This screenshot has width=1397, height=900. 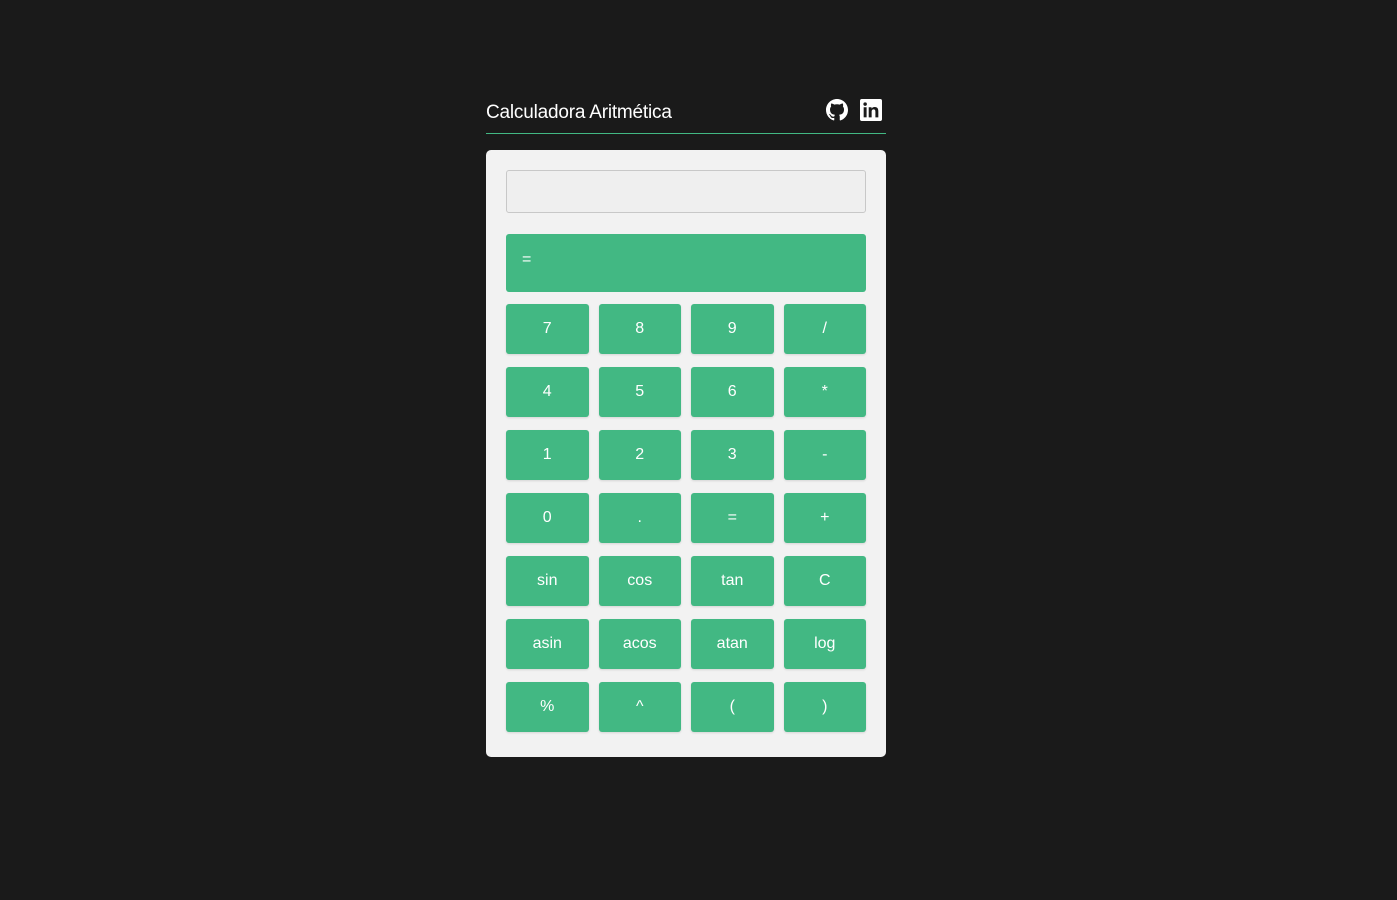 What do you see at coordinates (639, 644) in the screenshot?
I see `key-acos: acos` at bounding box center [639, 644].